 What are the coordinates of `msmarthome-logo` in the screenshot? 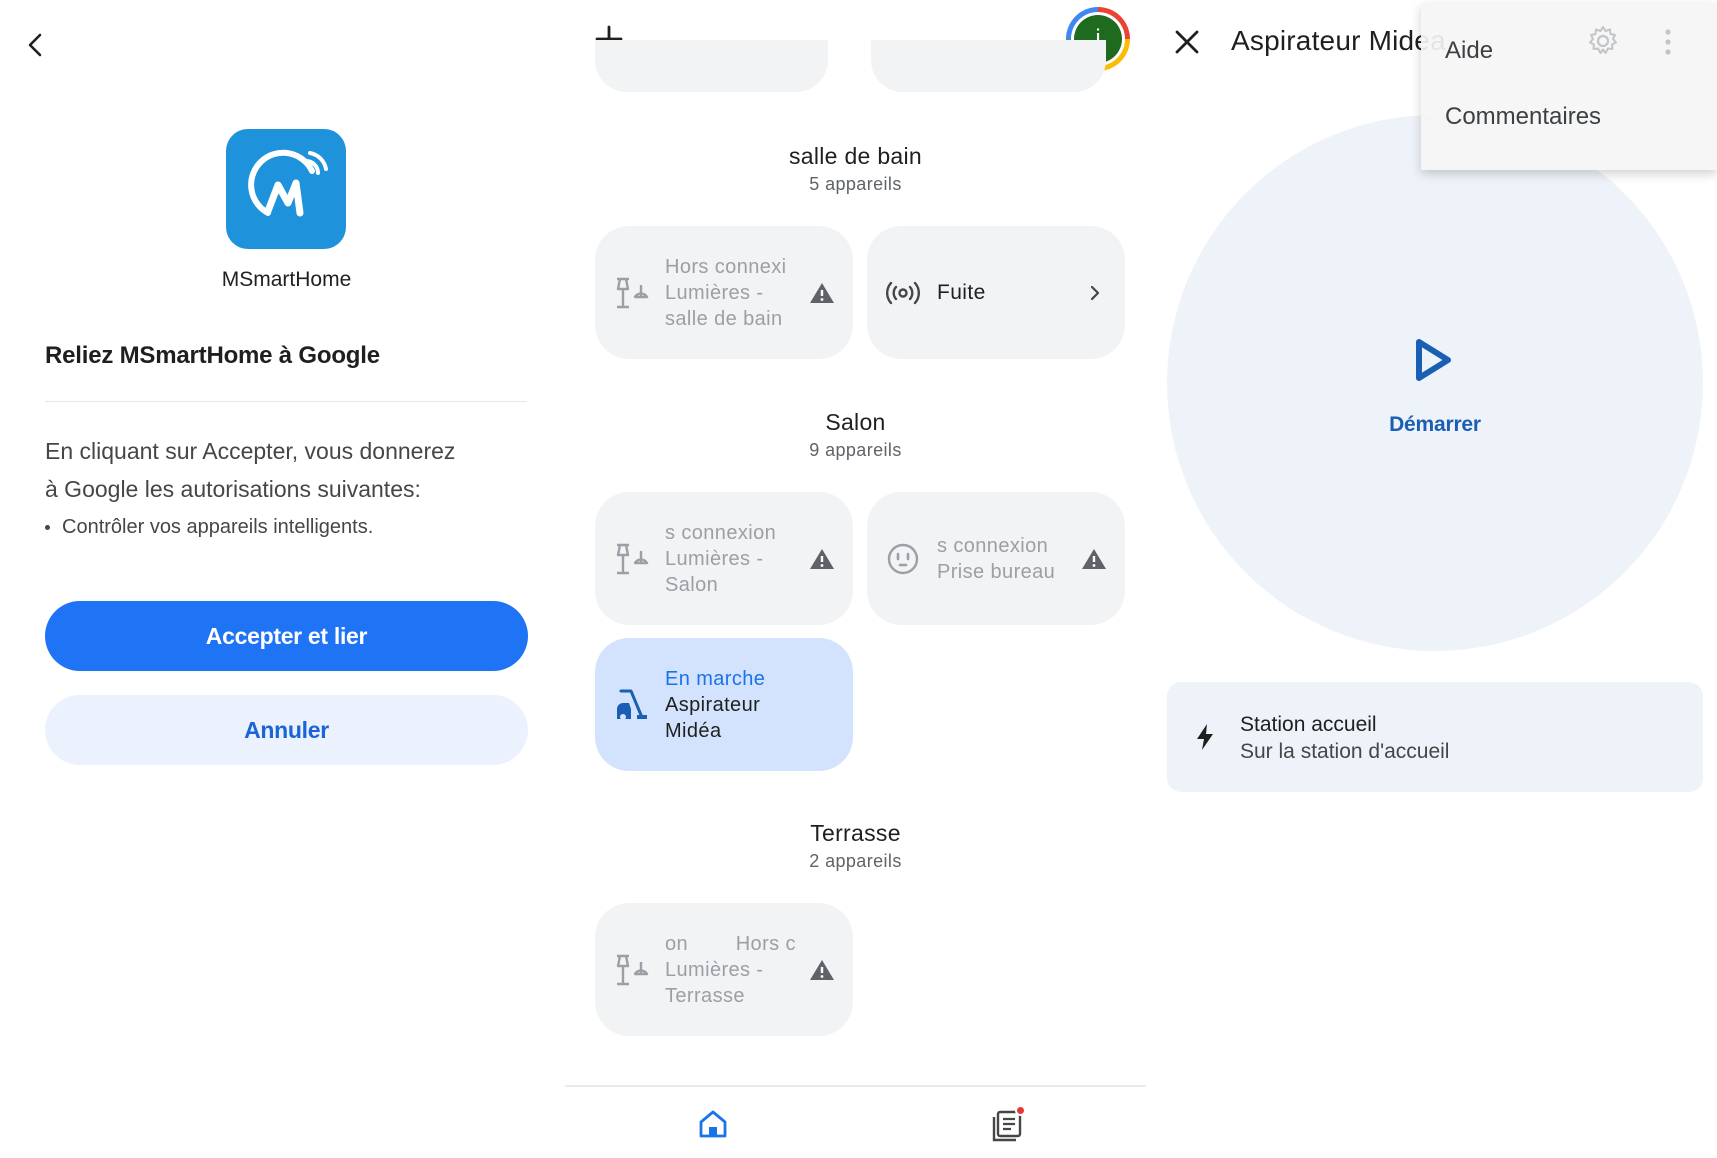 It's located at (286, 189).